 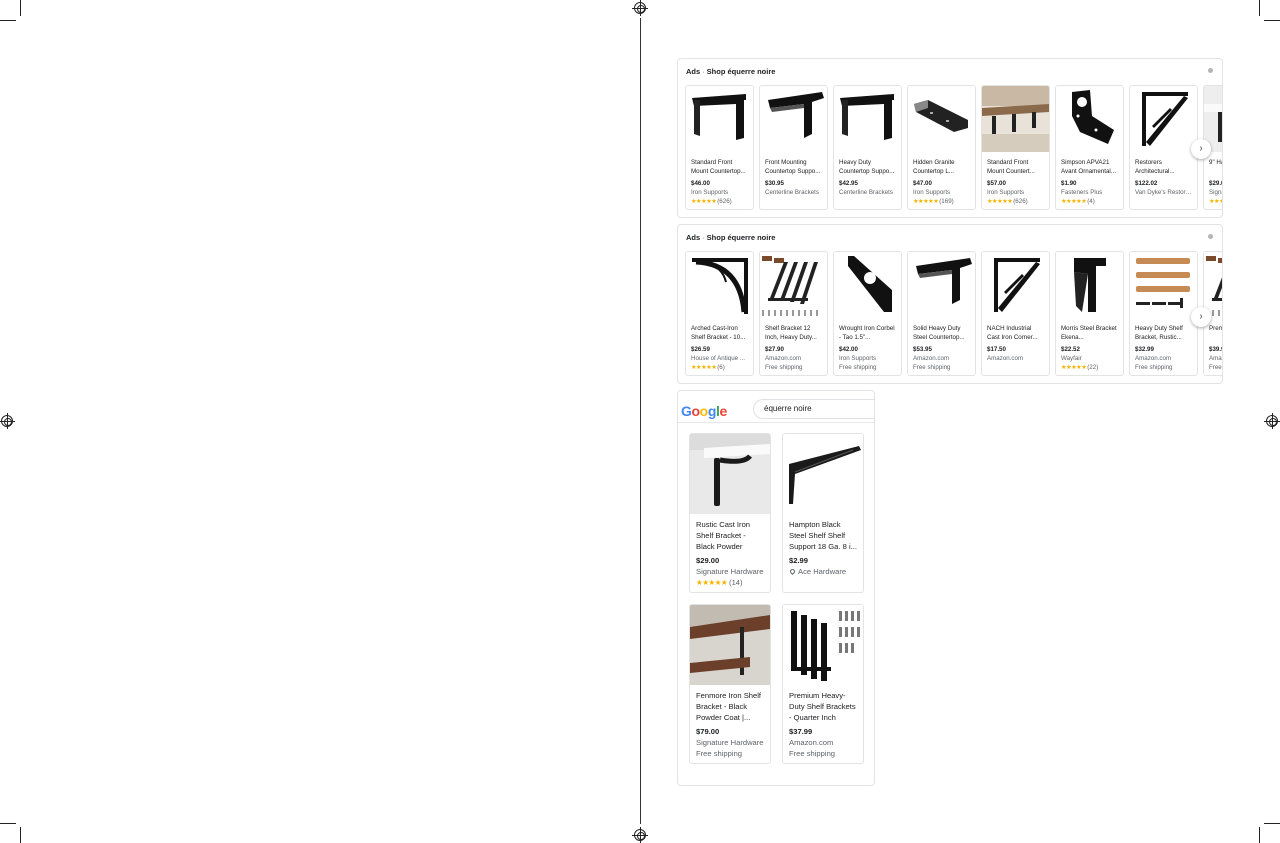 What do you see at coordinates (1089, 367) in the screenshot?
I see `product-rating: ★★★★★(22)` at bounding box center [1089, 367].